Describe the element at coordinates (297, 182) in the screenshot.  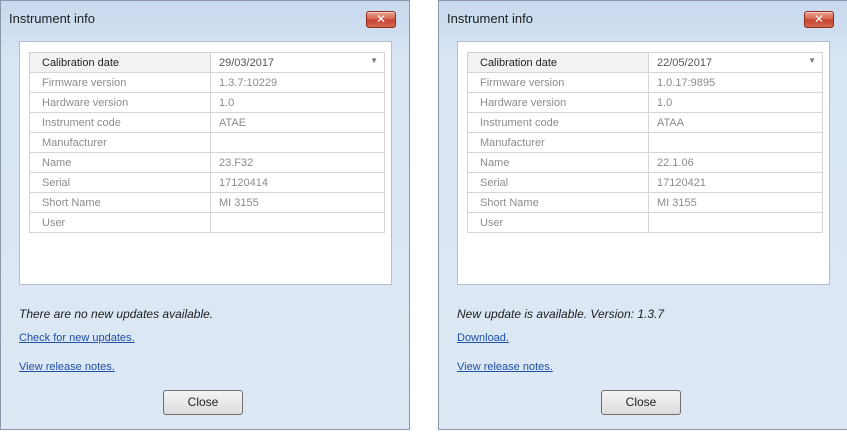
I see `grid-value: 17120414` at that location.